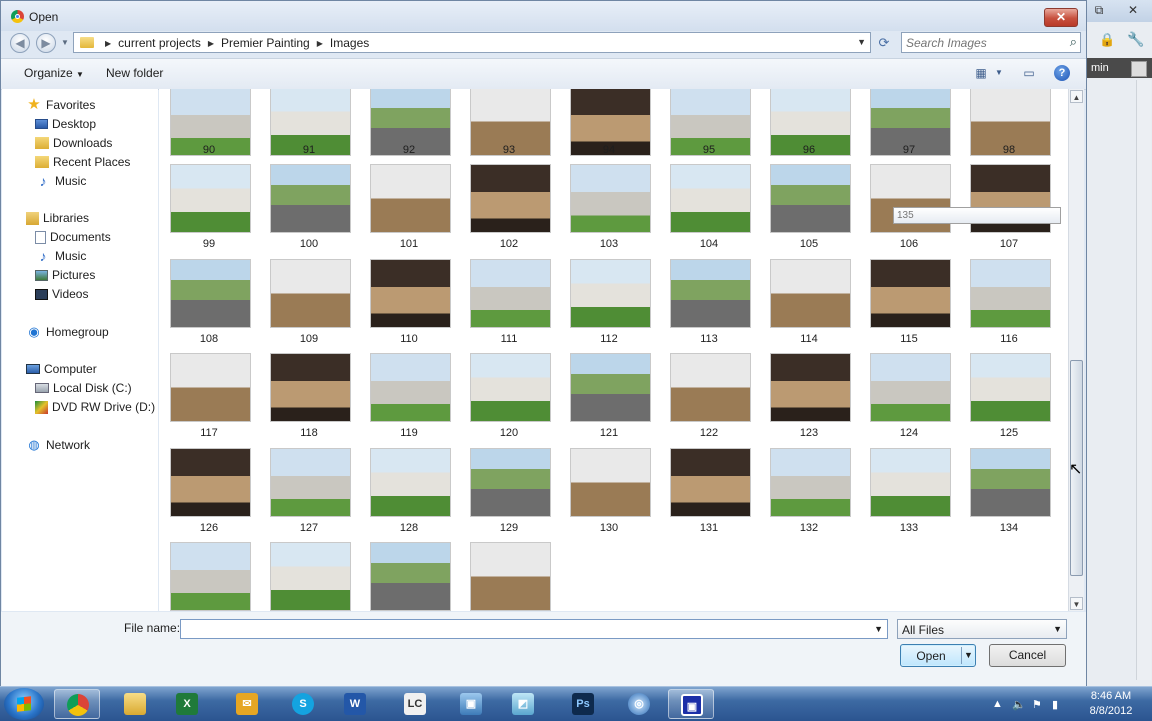  I want to click on scroll-up-icon: ▲, so click(1076, 96).